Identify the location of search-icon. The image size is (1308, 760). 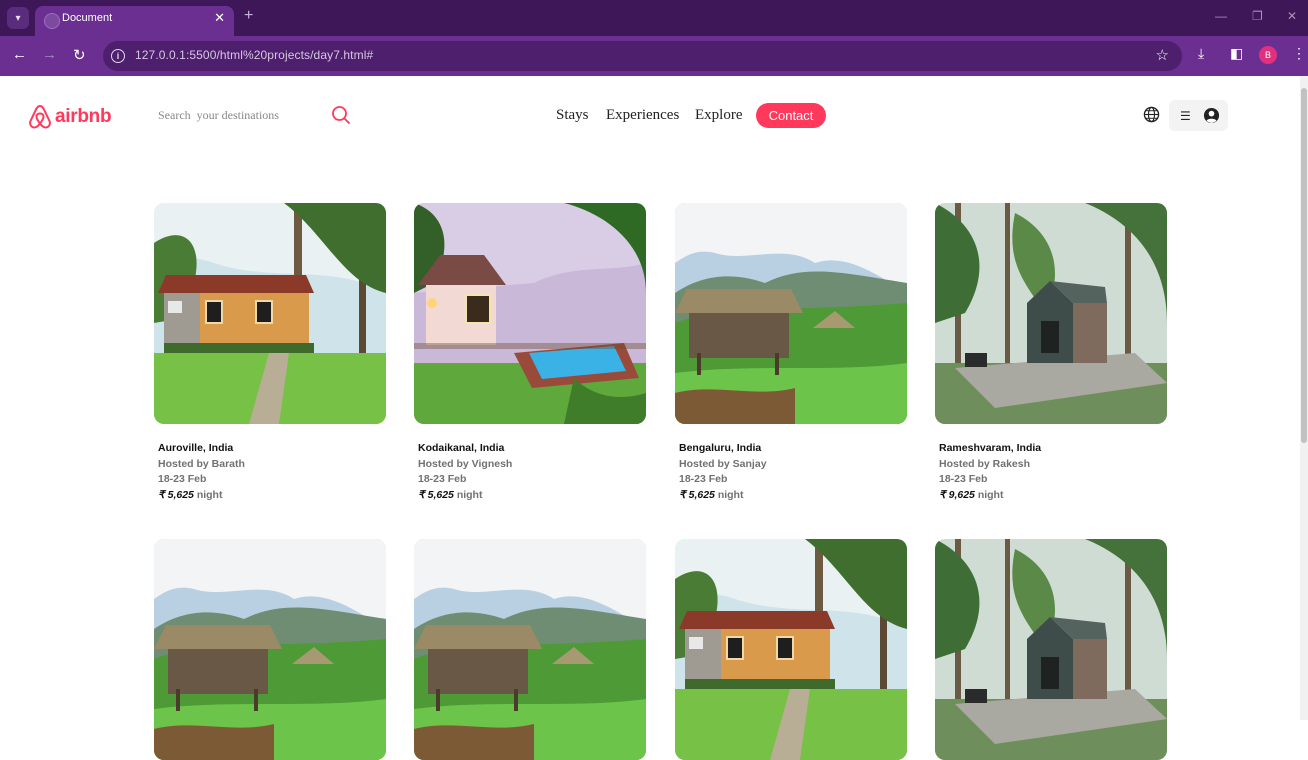
(341, 115).